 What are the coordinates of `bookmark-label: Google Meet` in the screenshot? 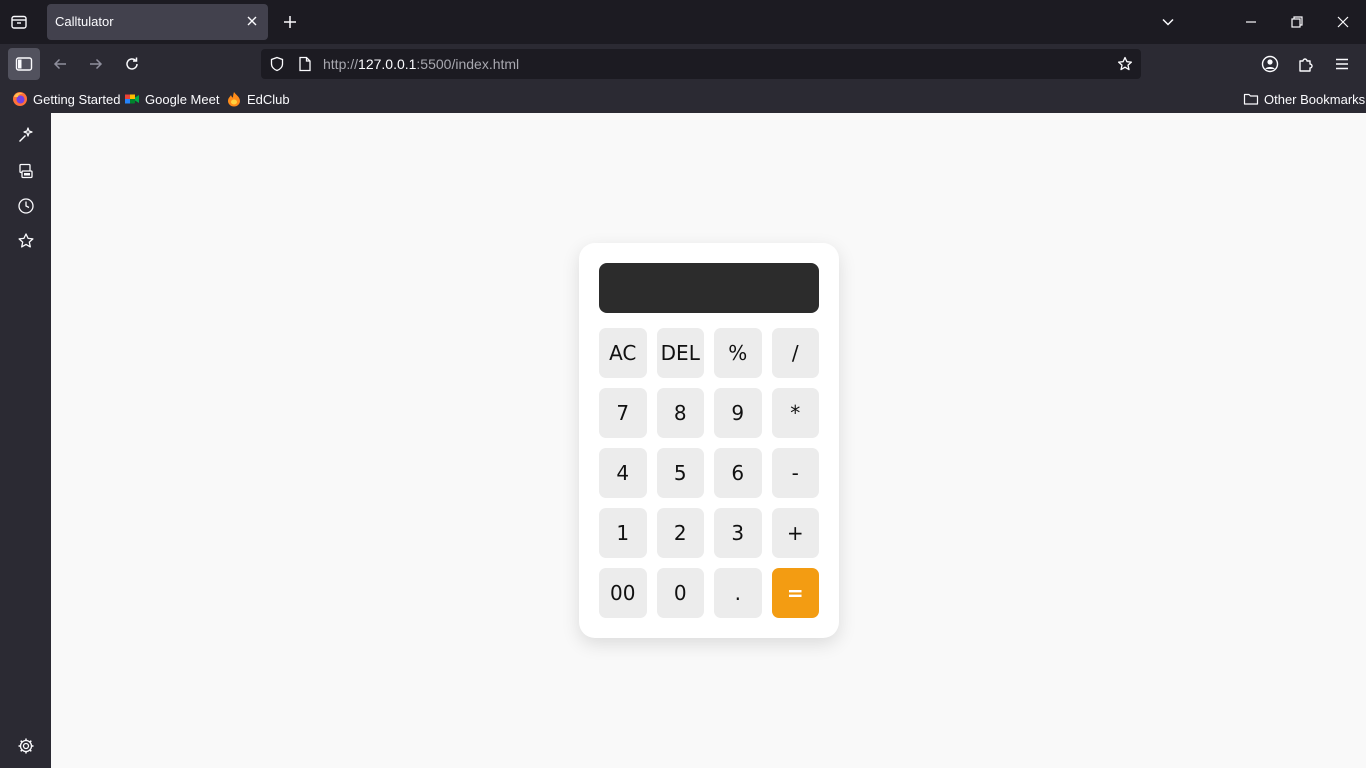 It's located at (182, 99).